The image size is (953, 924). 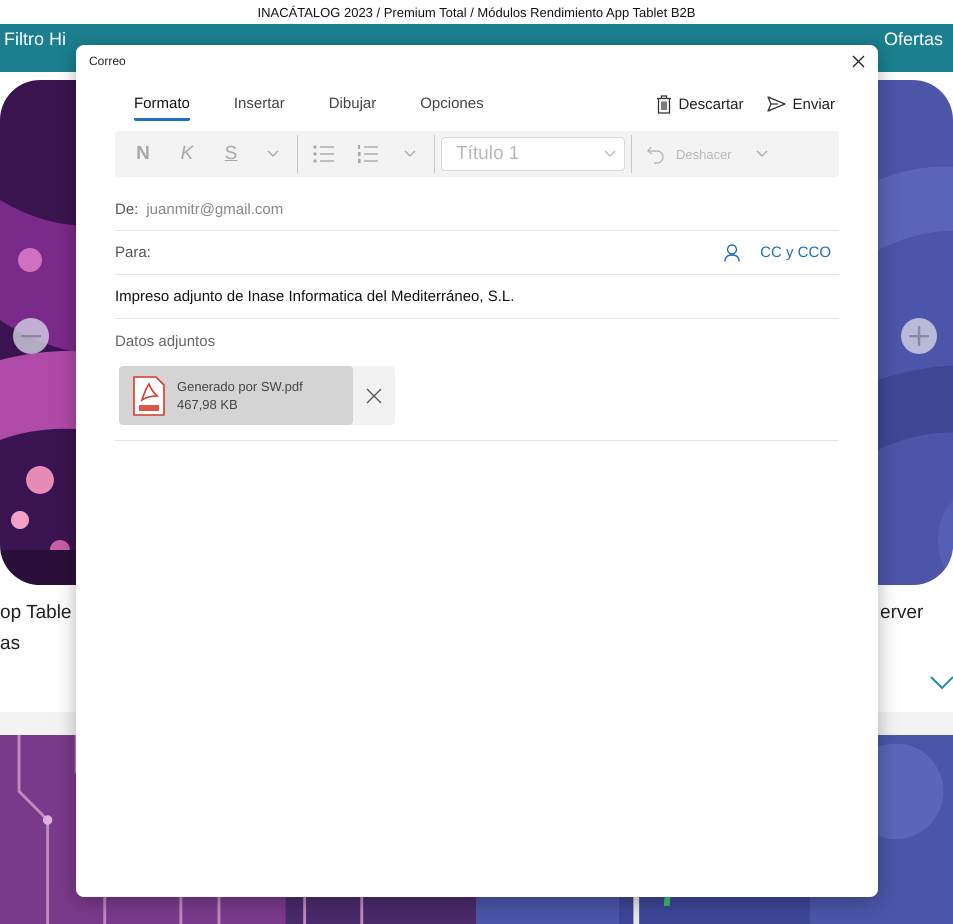 What do you see at coordinates (133, 252) in the screenshot?
I see `field-label: Para:` at bounding box center [133, 252].